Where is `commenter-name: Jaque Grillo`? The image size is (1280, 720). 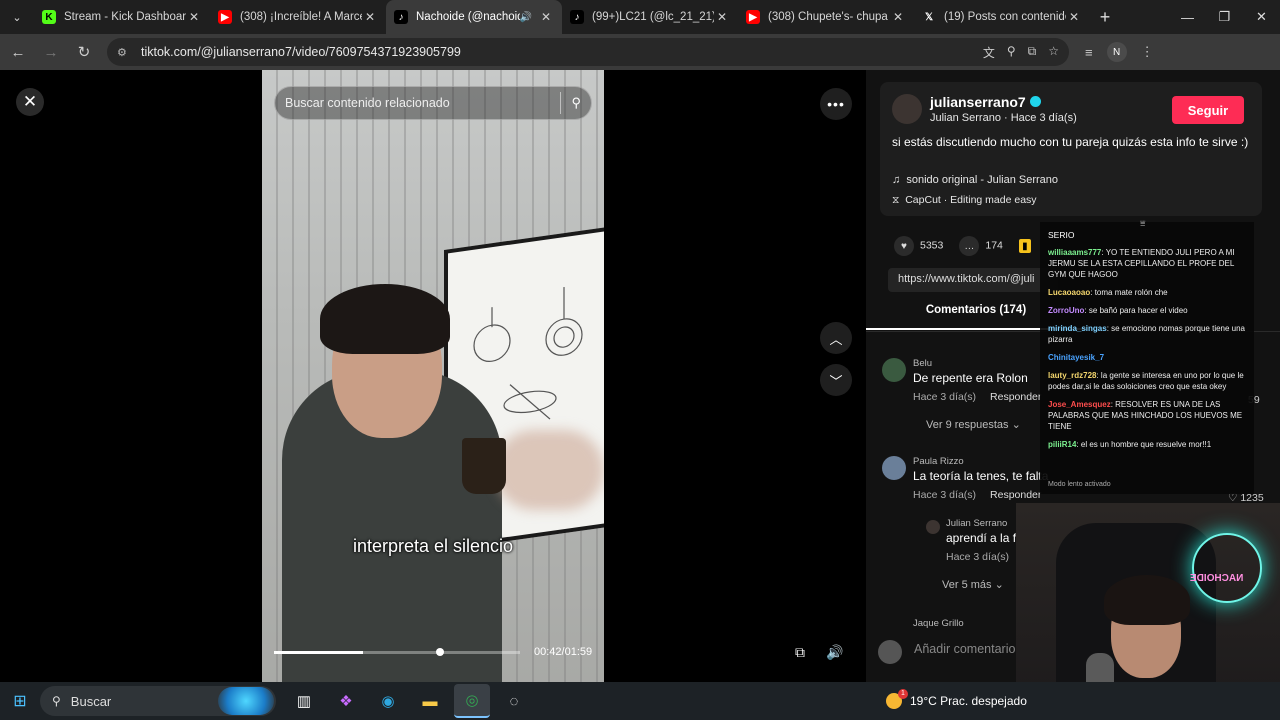 commenter-name: Jaque Grillo is located at coordinates (938, 623).